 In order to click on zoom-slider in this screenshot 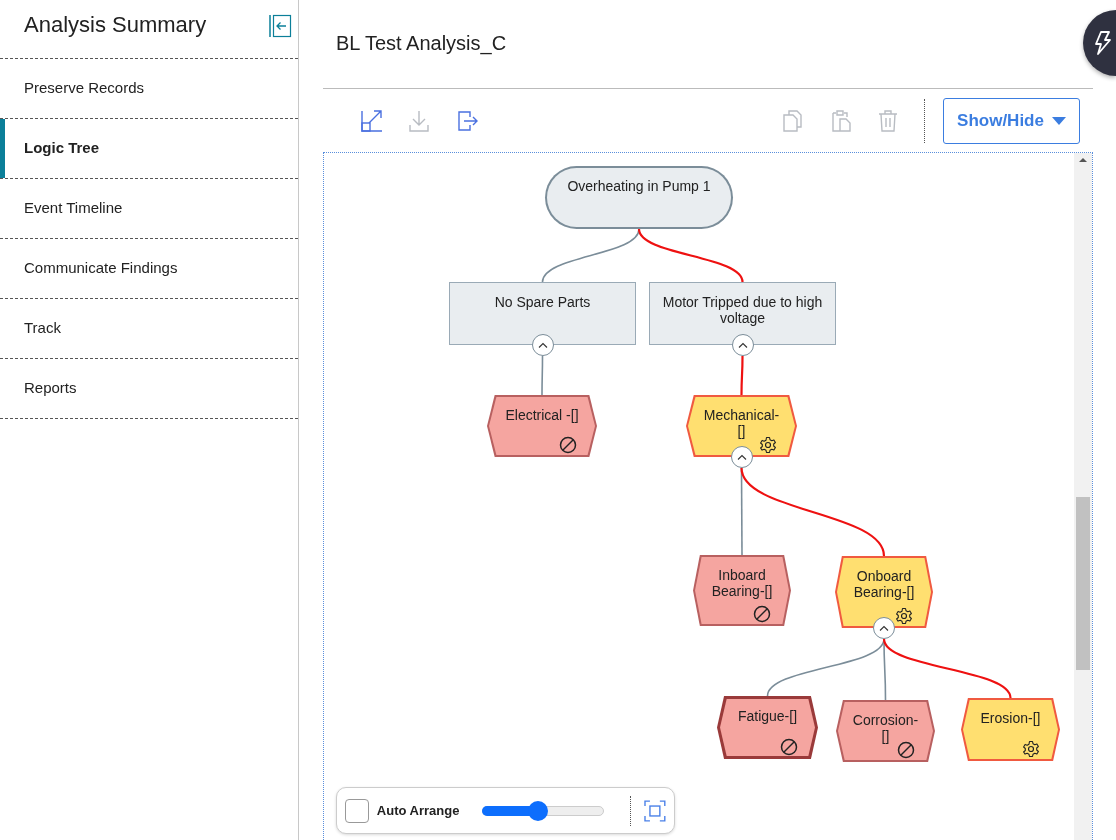, I will do `click(543, 810)`.